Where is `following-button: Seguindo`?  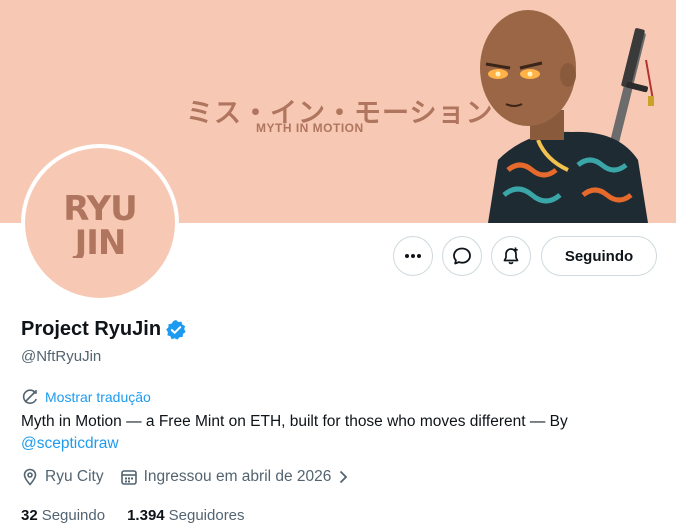
following-button: Seguindo is located at coordinates (599, 256).